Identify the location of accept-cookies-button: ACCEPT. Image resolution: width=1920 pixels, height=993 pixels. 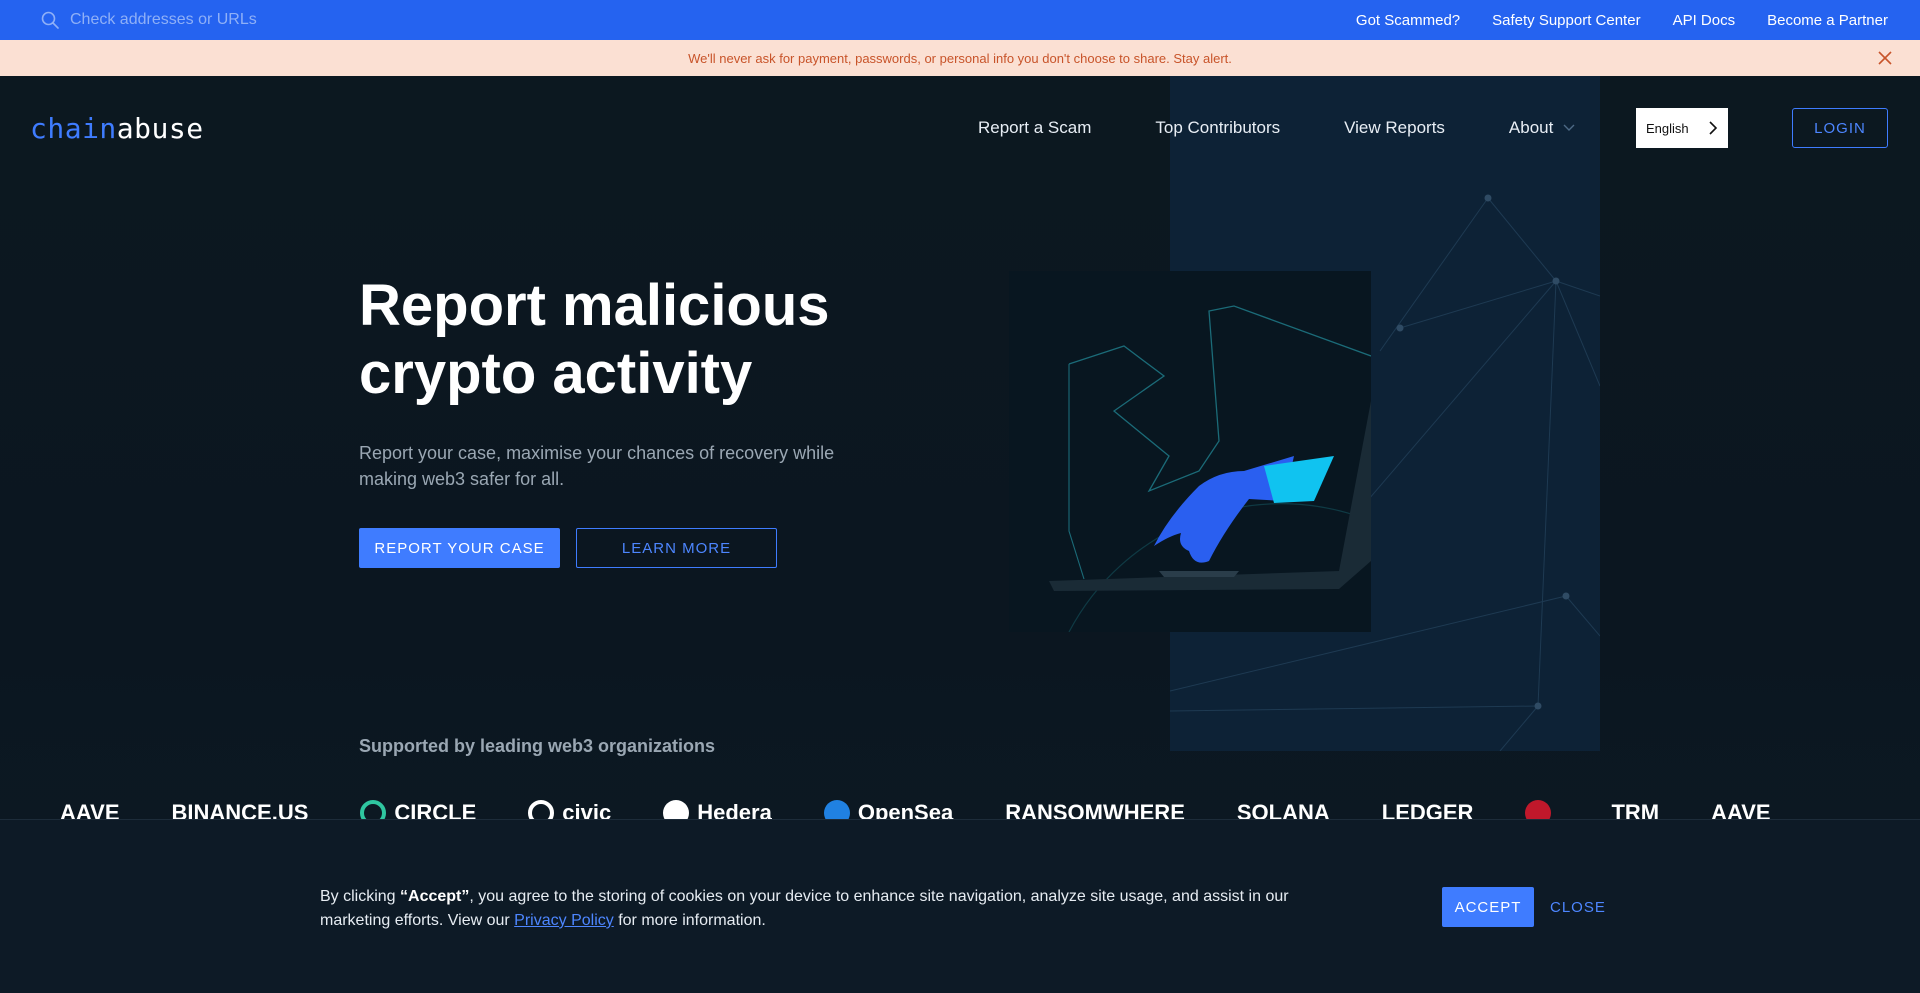
(1488, 907).